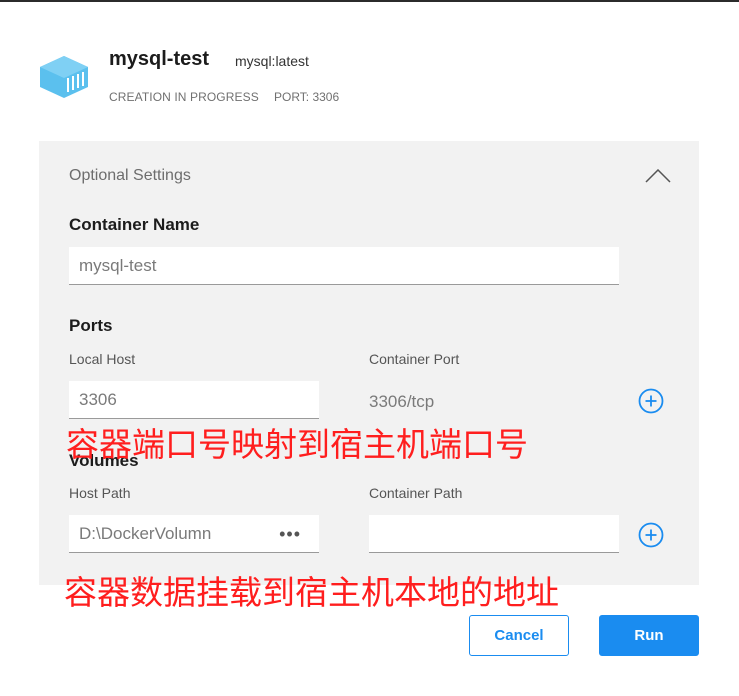  I want to click on container-path-label: Container Path, so click(416, 493).